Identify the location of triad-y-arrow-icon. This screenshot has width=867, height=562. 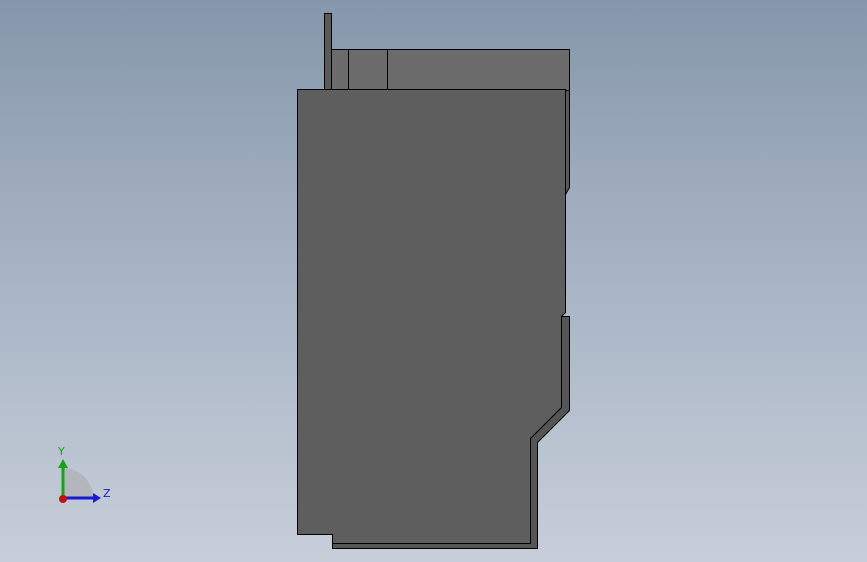
(63, 463).